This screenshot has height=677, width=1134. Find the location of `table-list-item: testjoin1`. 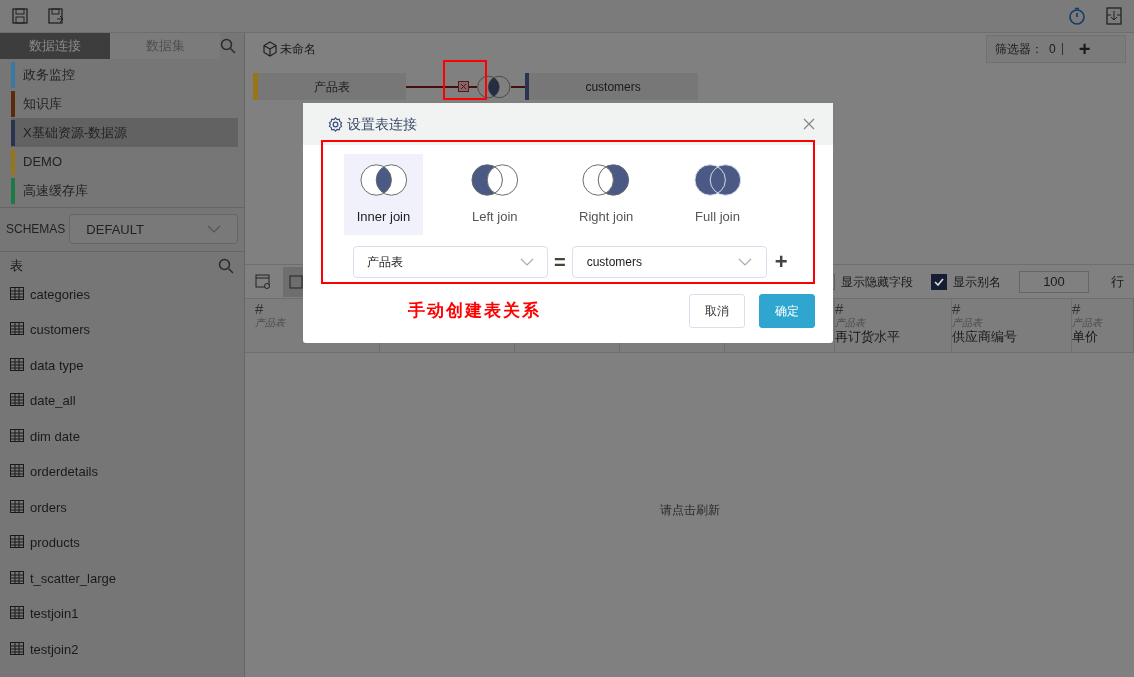

table-list-item: testjoin1 is located at coordinates (122, 624).